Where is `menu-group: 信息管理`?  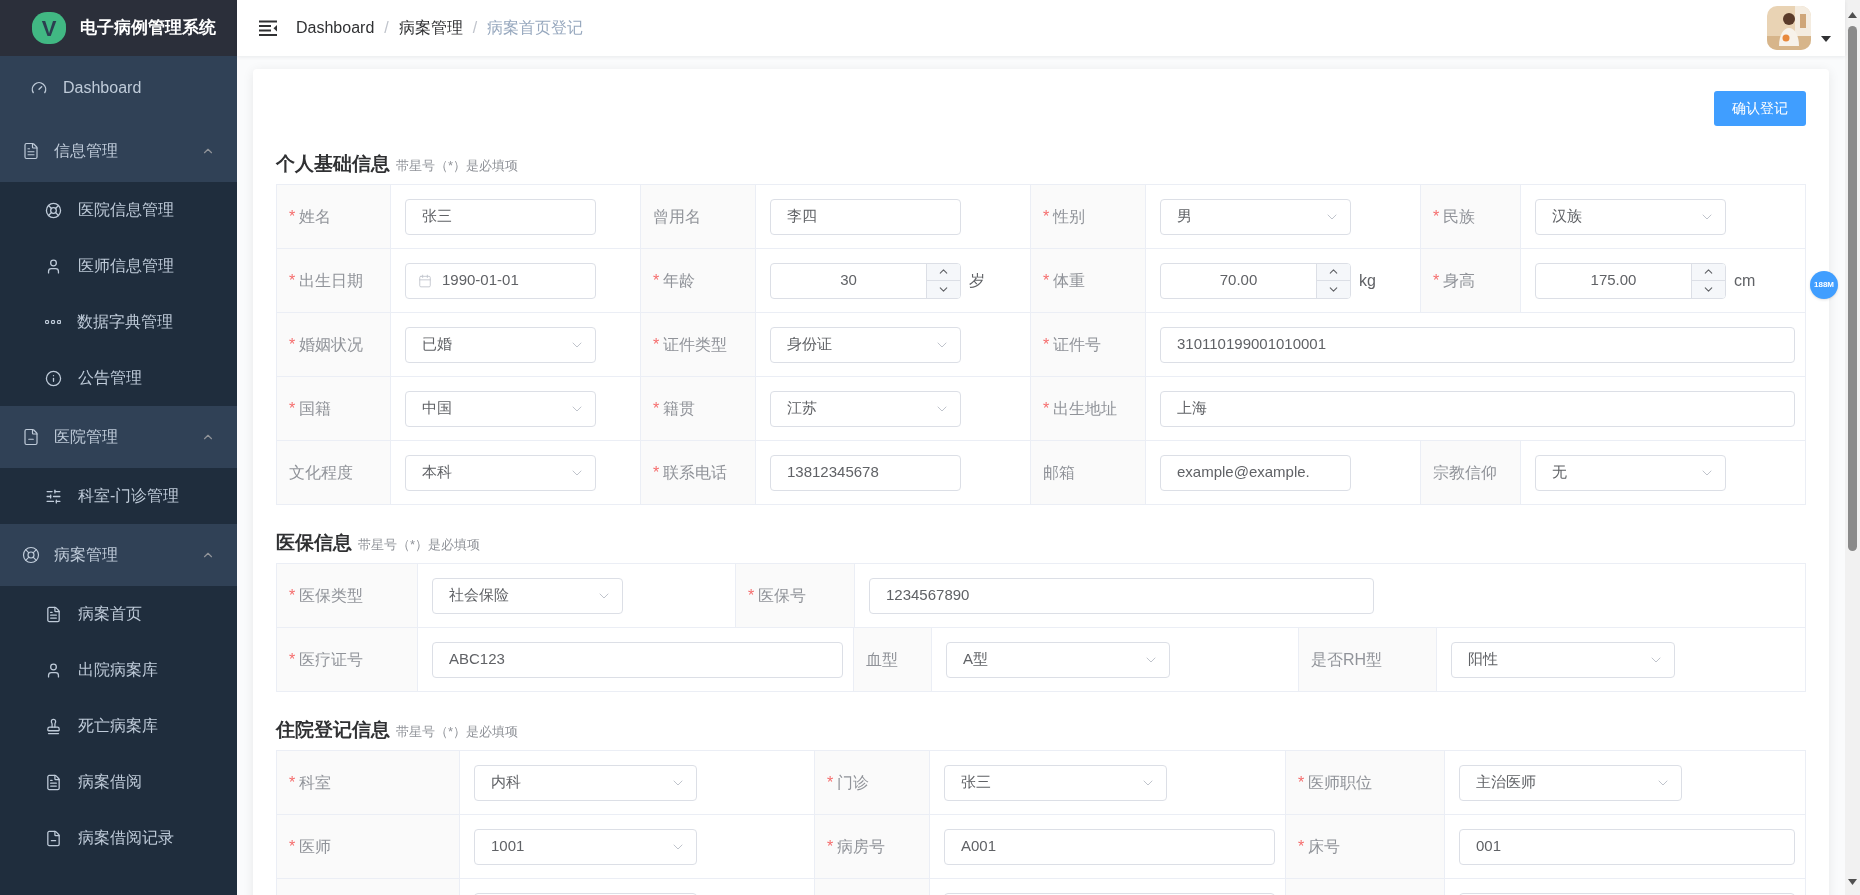
menu-group: 信息管理 is located at coordinates (118, 151).